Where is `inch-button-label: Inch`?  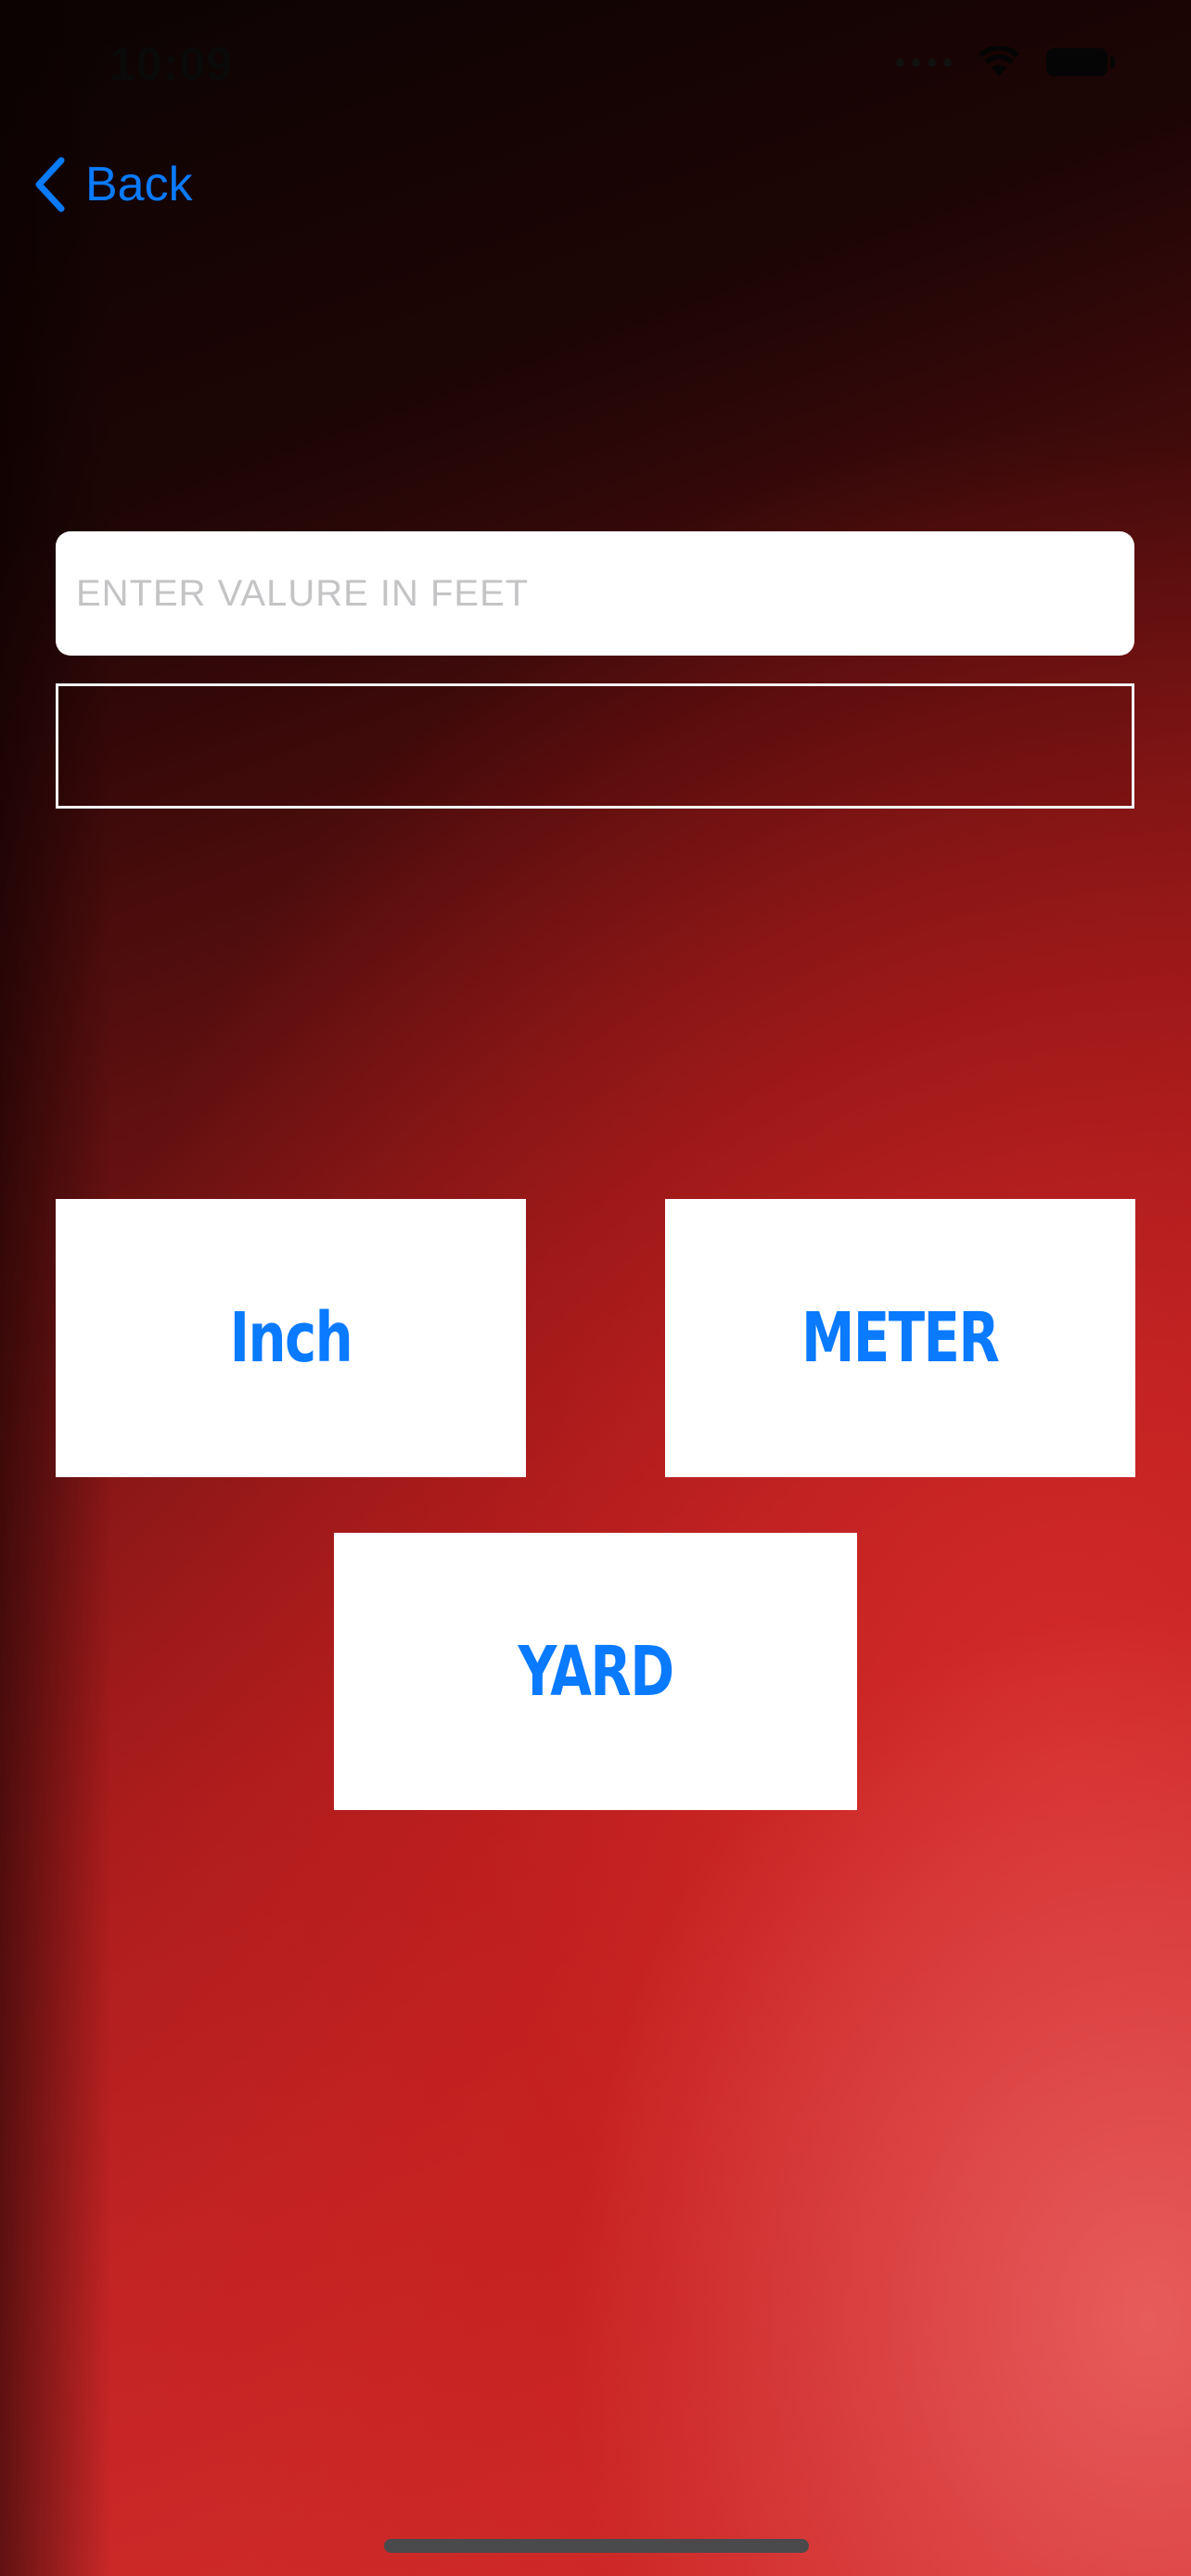
inch-button-label: Inch is located at coordinates (291, 1338).